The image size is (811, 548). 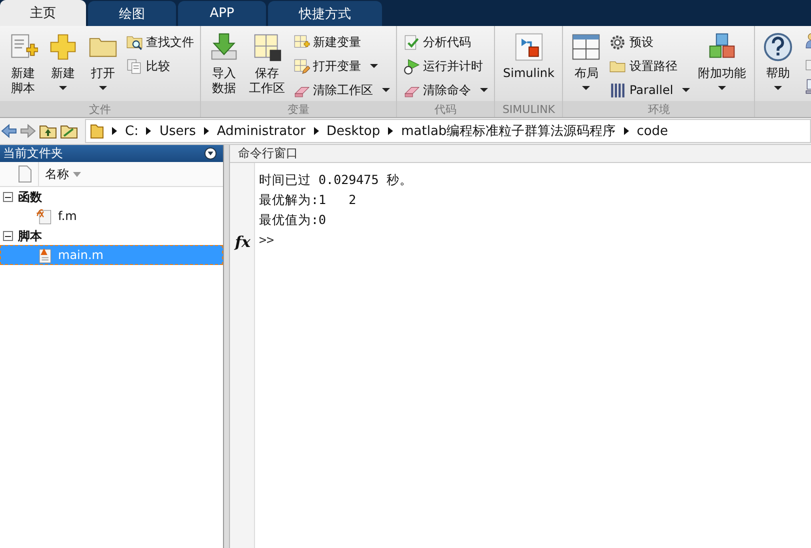 I want to click on group-label: SIMULINK, so click(x=528, y=109).